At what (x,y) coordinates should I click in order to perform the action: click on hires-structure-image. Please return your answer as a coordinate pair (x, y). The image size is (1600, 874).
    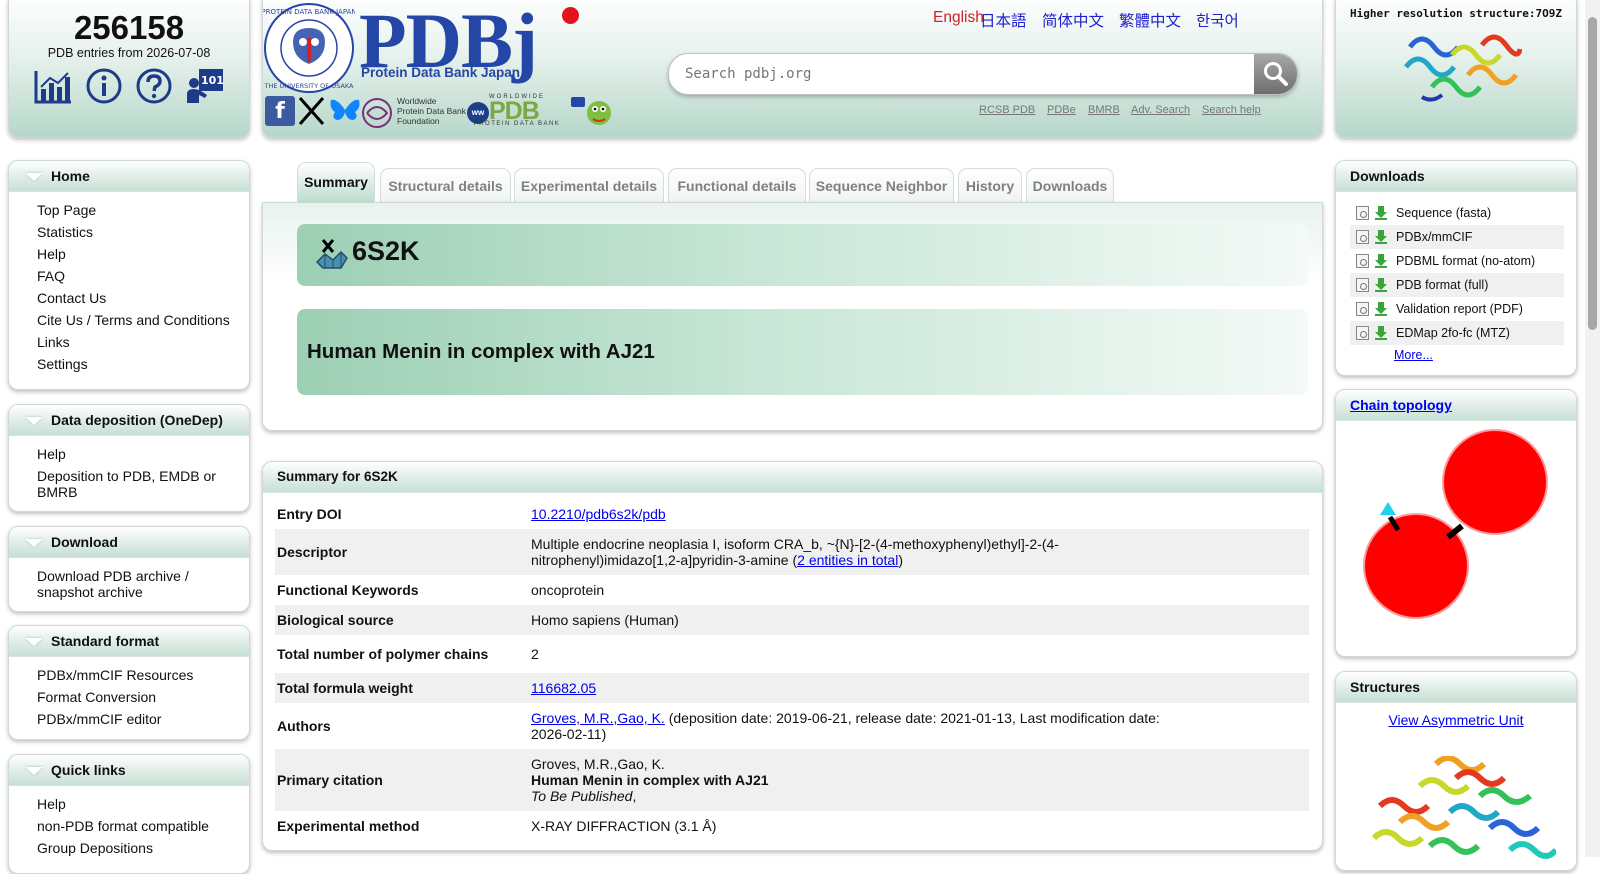
    Looking at the image, I should click on (1462, 68).